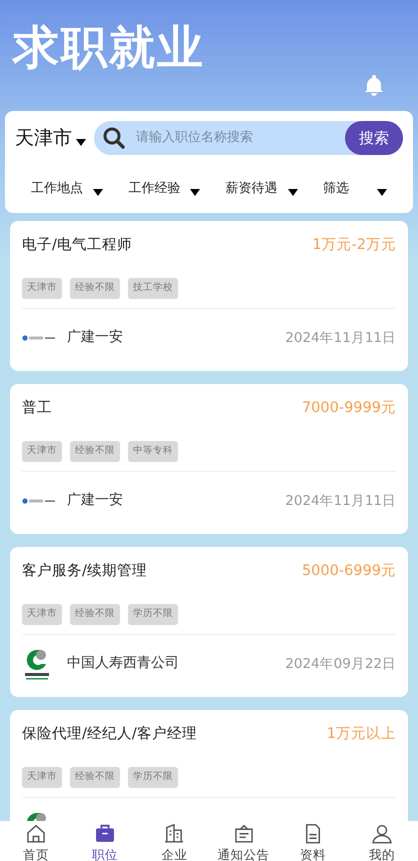  What do you see at coordinates (374, 138) in the screenshot?
I see `search-button: 搜索` at bounding box center [374, 138].